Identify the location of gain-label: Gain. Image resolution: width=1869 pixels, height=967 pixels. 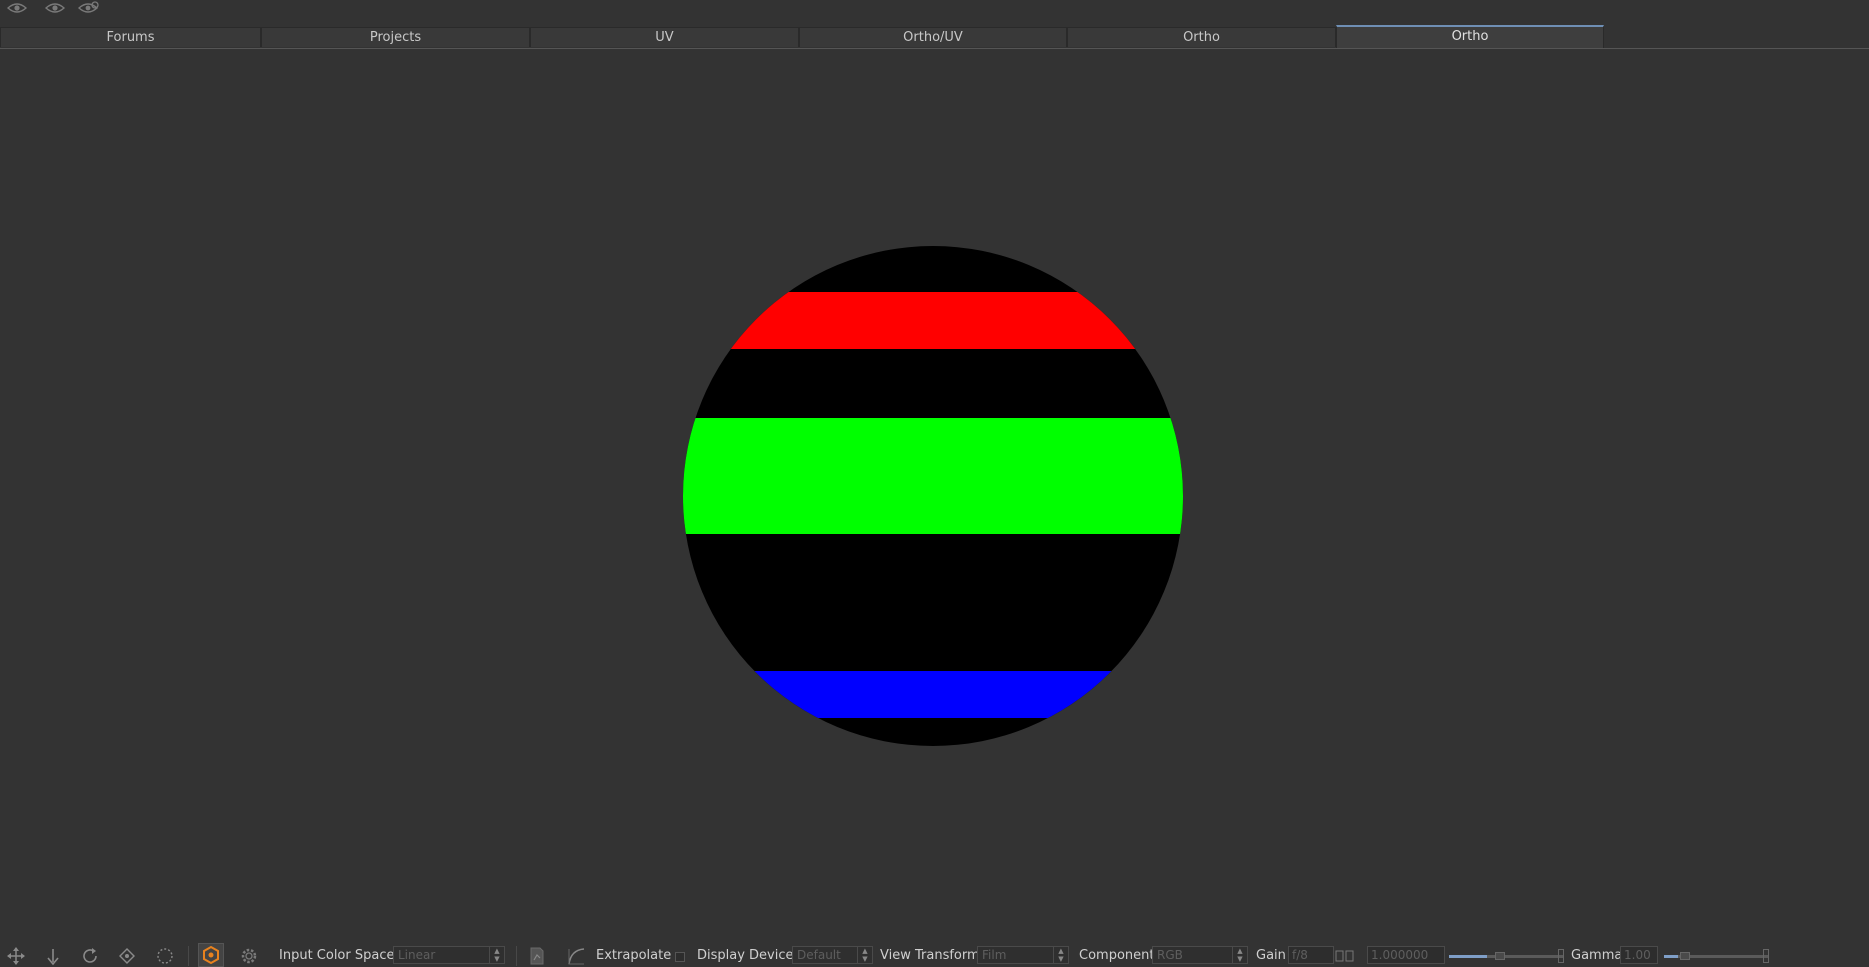
(1271, 955).